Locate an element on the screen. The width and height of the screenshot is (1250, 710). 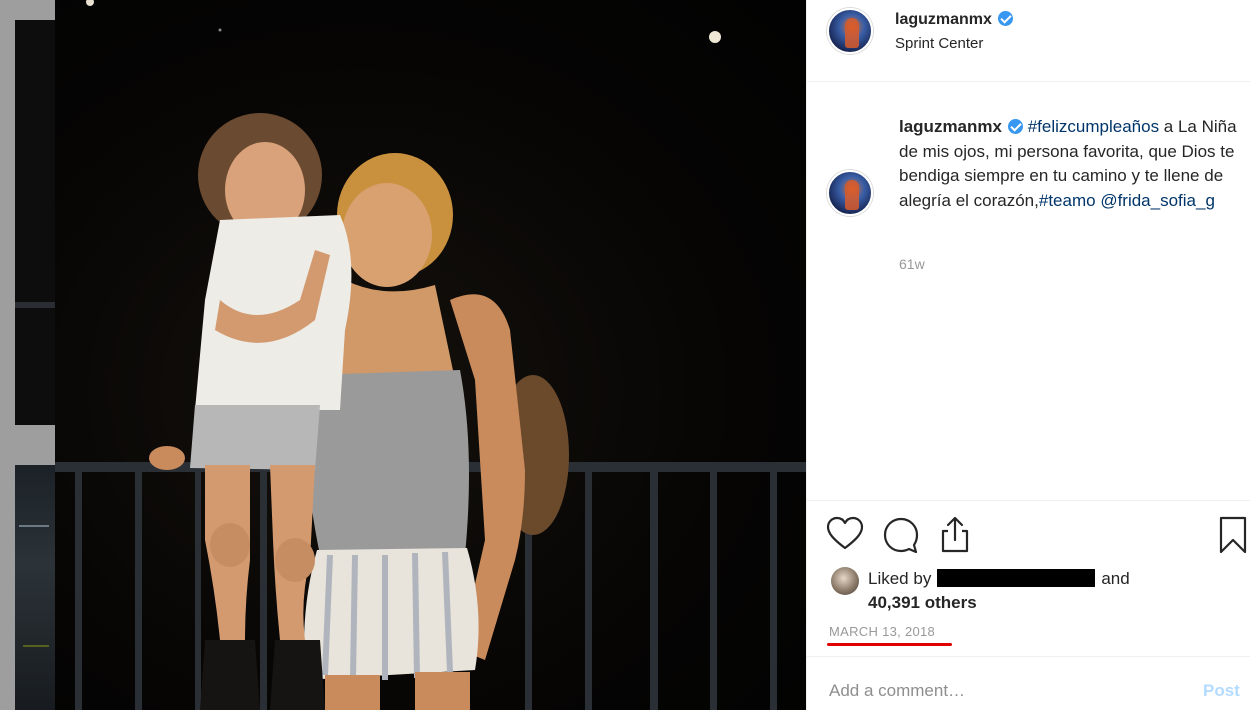
caption-username-link: laguzmanmx is located at coordinates (950, 126).